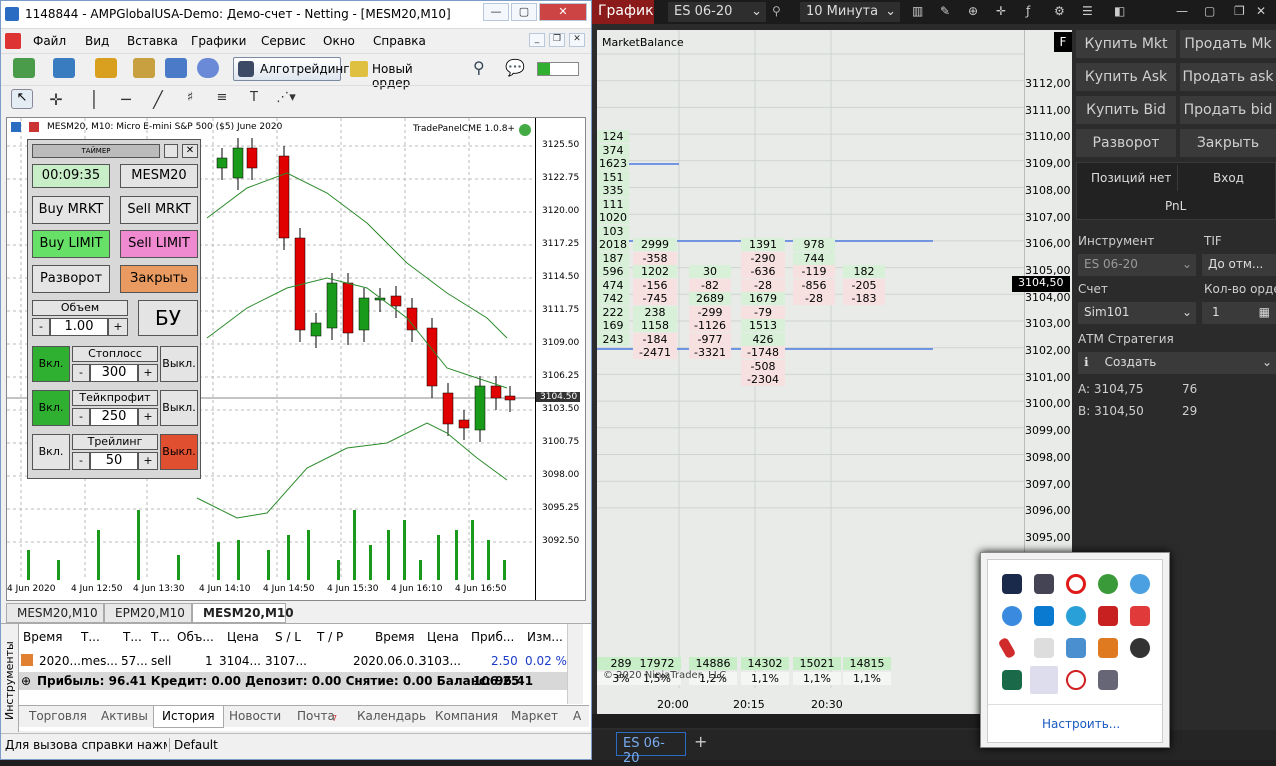 Image resolution: width=1276 pixels, height=766 pixels. I want to click on tab-market: Маркет, so click(534, 716).